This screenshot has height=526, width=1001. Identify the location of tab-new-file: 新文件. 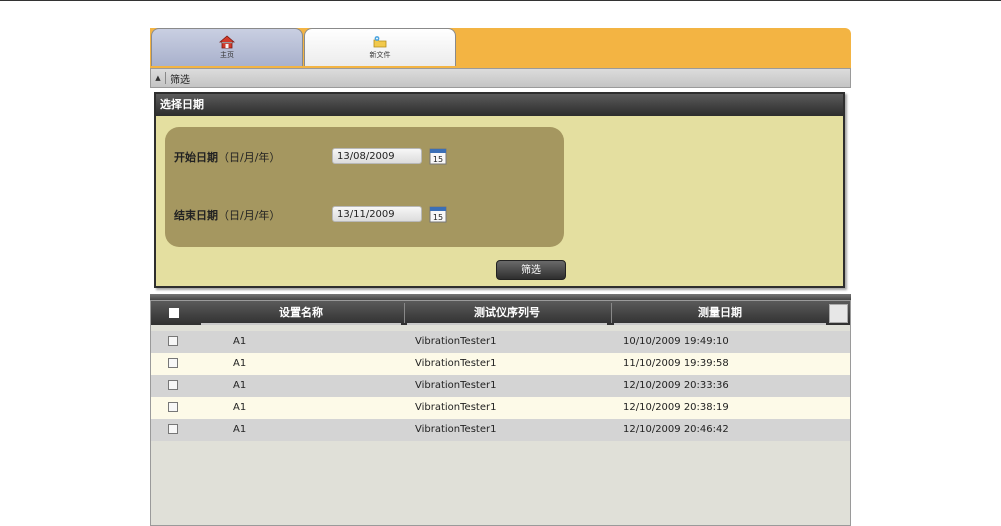
(380, 47).